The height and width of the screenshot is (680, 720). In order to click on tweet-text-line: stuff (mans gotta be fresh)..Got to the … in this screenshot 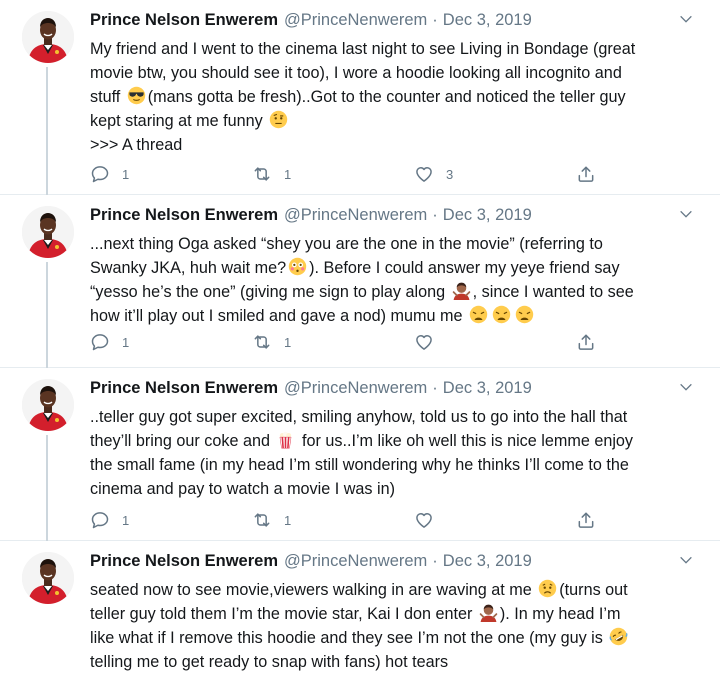, I will do `click(400, 97)`.